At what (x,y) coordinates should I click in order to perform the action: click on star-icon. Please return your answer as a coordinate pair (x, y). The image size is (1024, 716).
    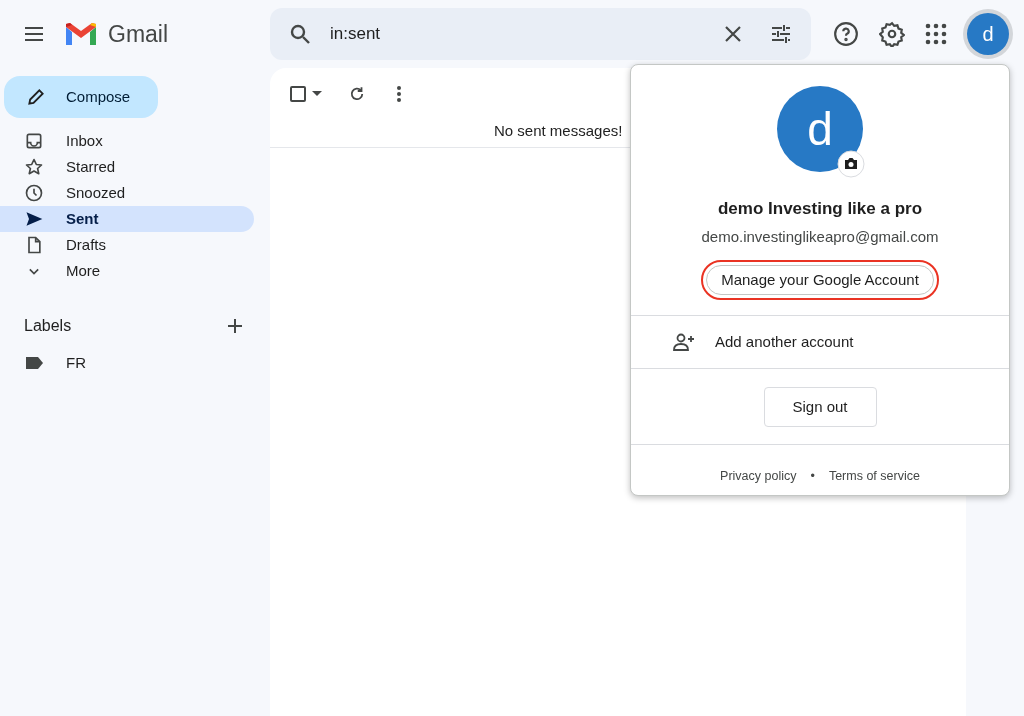
    Looking at the image, I should click on (34, 167).